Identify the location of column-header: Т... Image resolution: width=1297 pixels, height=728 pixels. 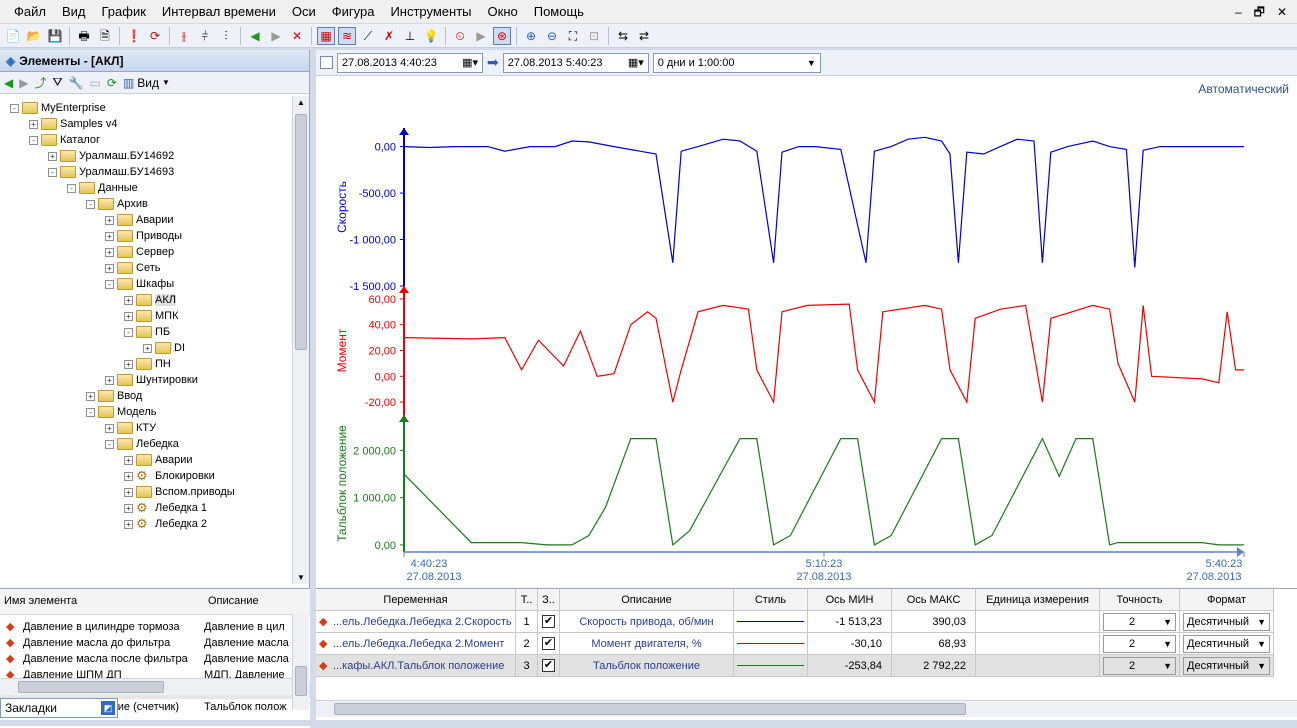
(527, 600).